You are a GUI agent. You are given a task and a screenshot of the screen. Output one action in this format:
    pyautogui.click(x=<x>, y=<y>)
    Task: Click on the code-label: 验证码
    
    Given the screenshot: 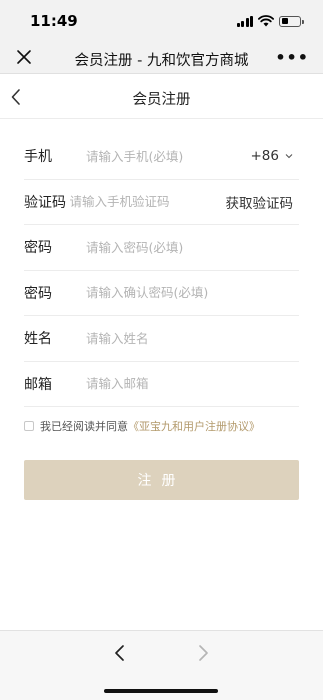 What is the action you would take?
    pyautogui.click(x=45, y=202)
    